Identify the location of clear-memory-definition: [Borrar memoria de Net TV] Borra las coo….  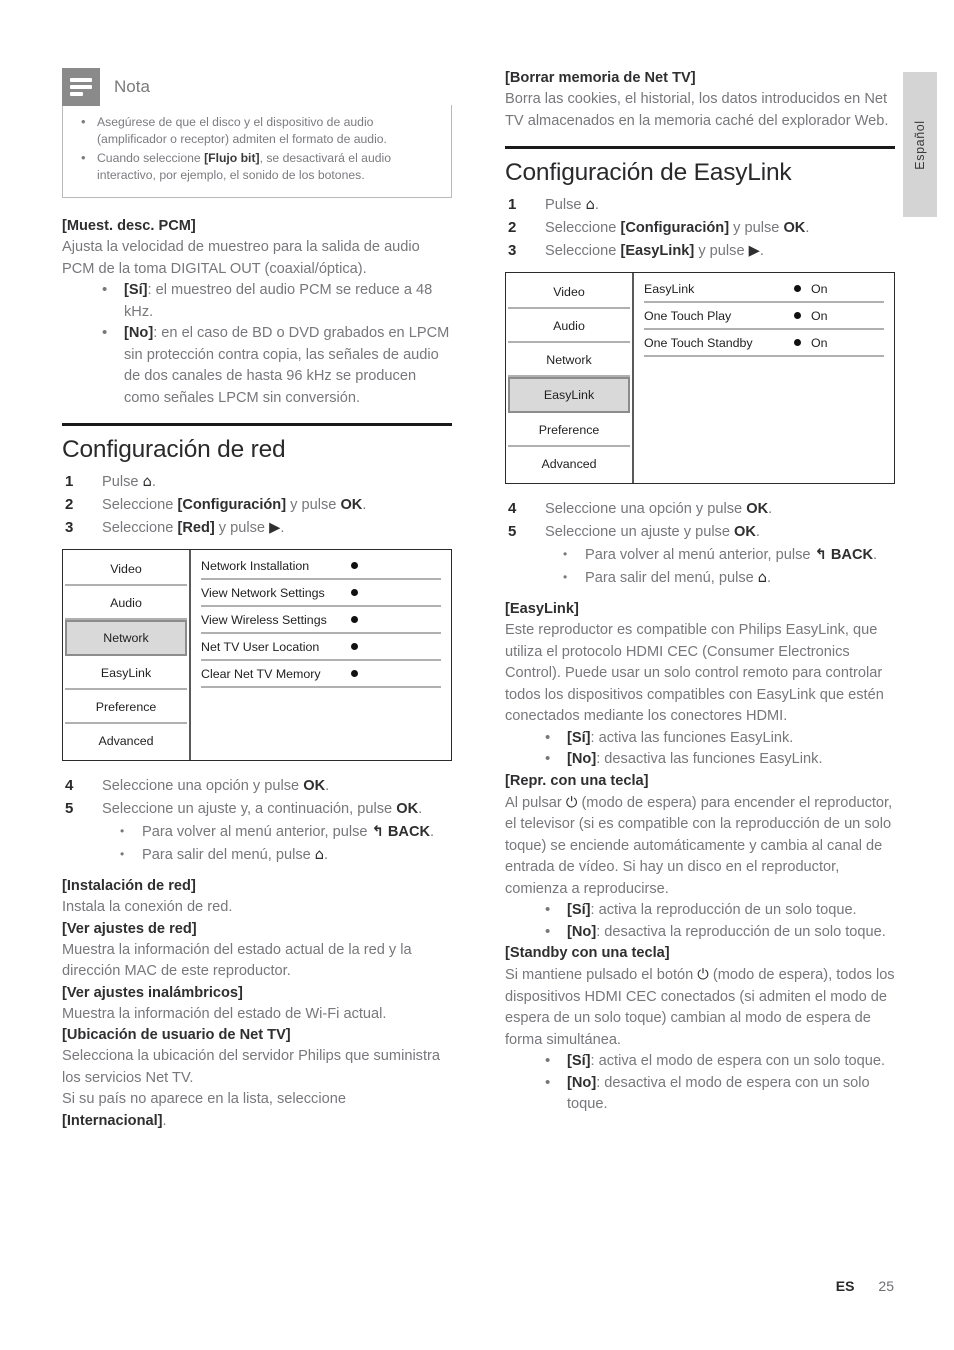
(700, 100).